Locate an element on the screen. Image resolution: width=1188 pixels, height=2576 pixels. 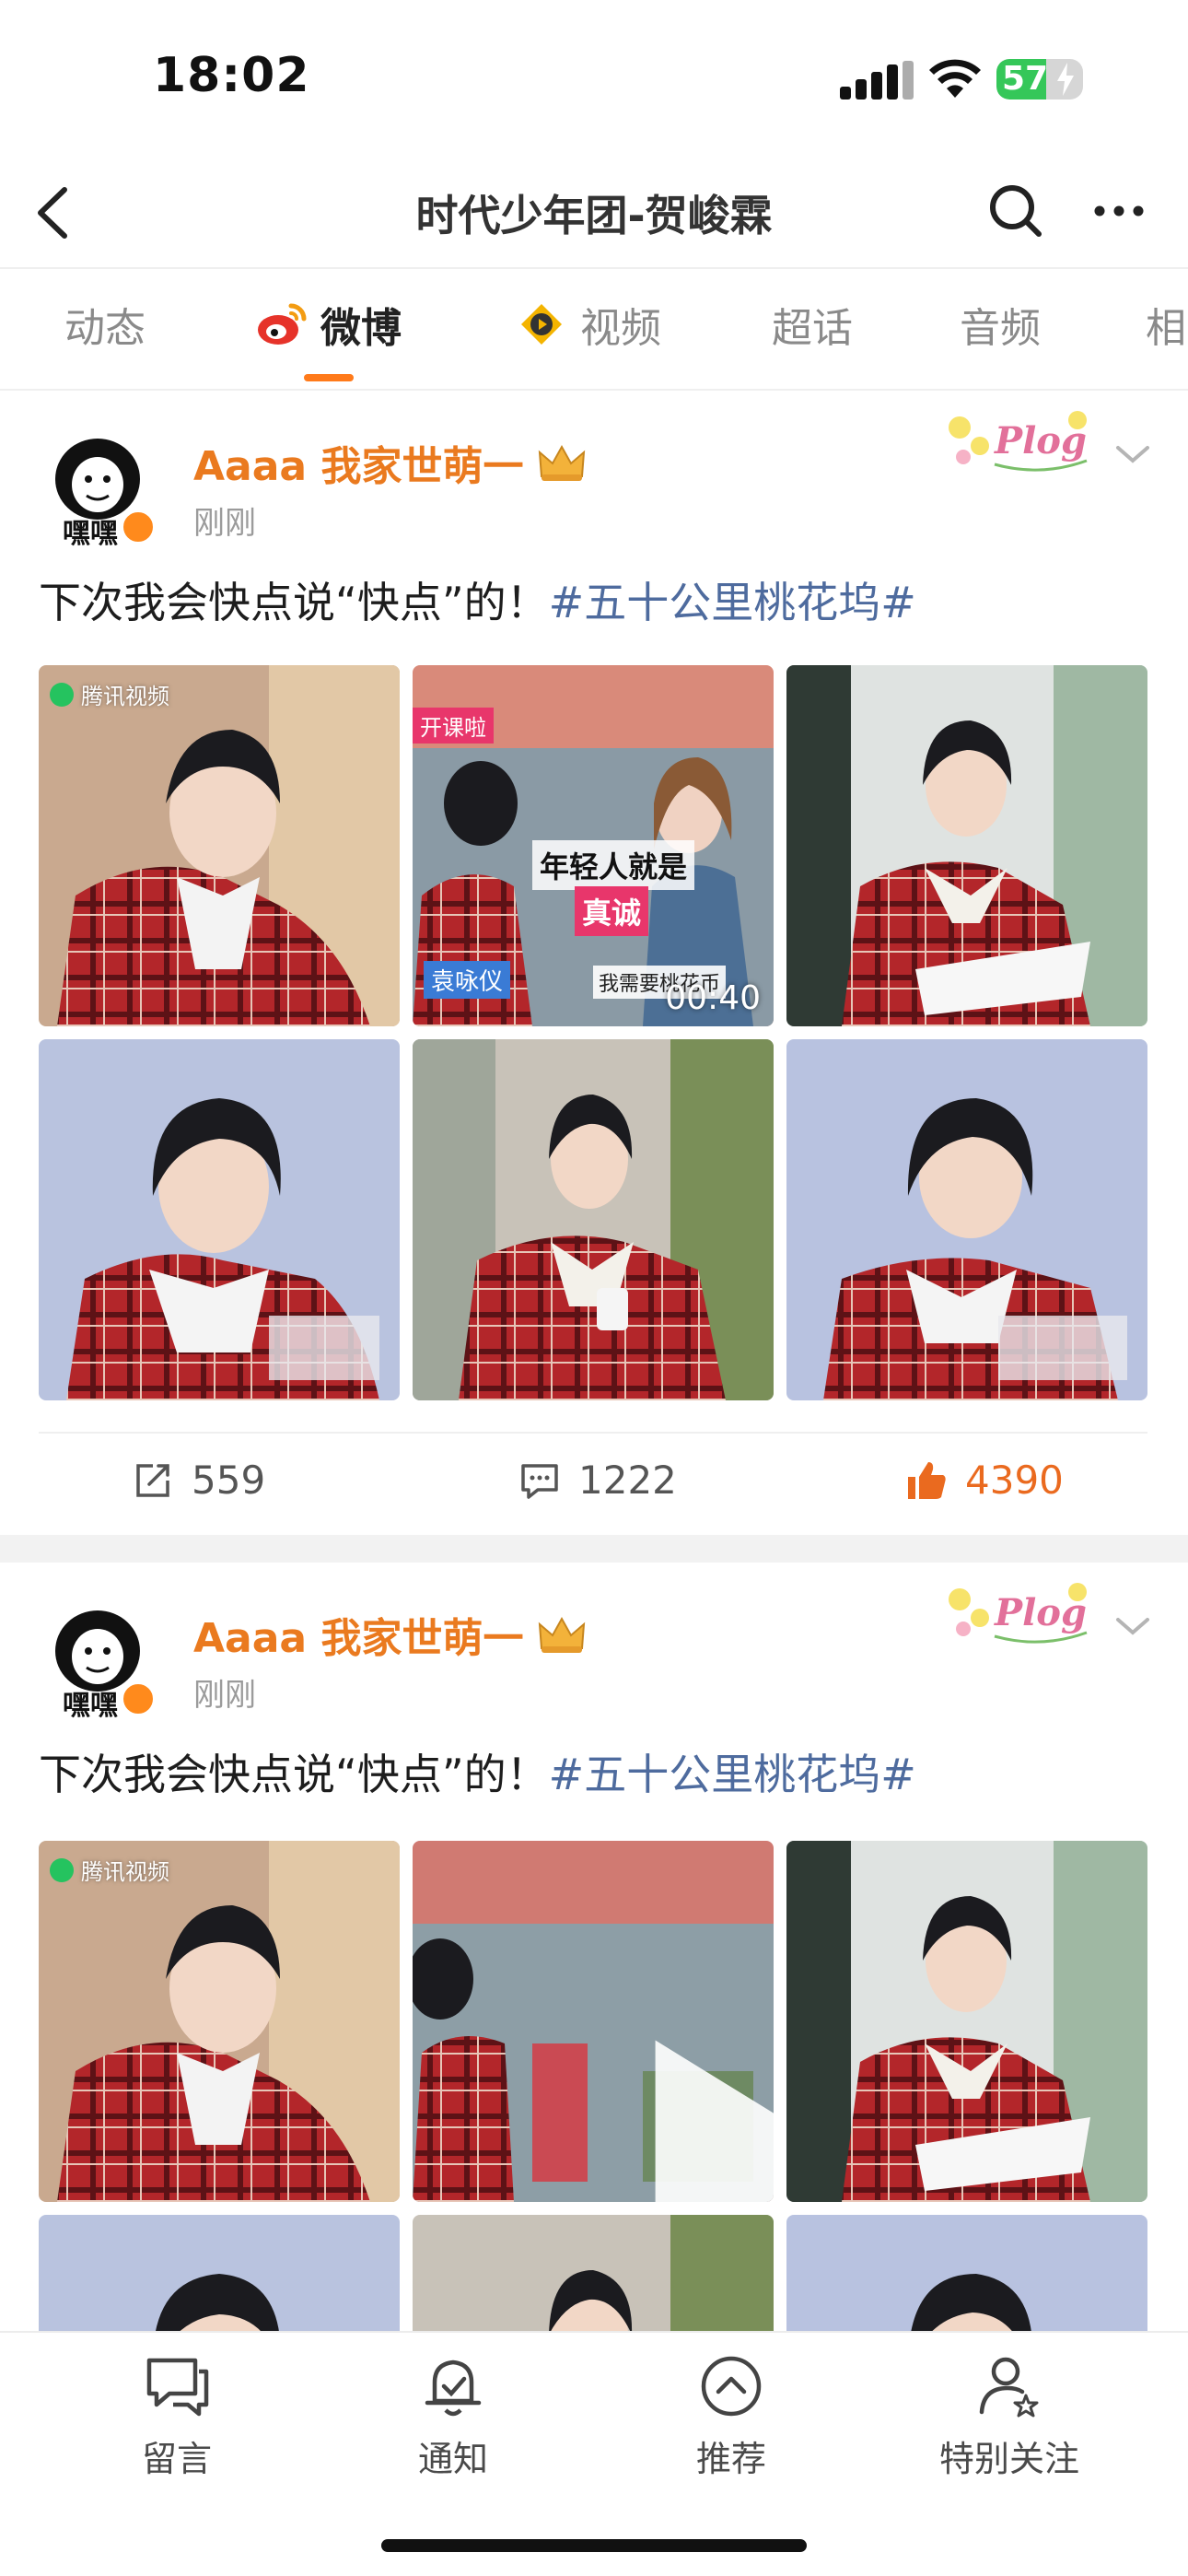
repost-count: 559 is located at coordinates (229, 1480).